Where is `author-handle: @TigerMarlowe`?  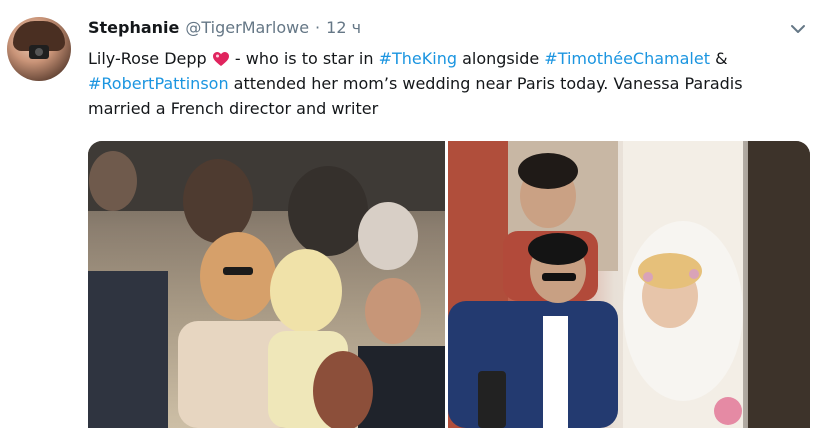
author-handle: @TigerMarlowe is located at coordinates (247, 27).